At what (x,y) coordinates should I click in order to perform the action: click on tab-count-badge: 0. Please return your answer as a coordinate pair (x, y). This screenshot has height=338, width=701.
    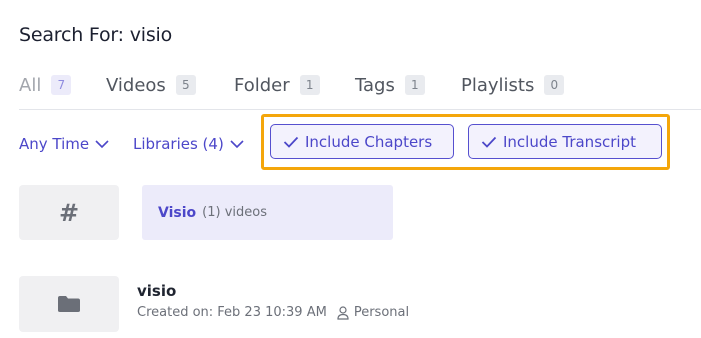
    Looking at the image, I should click on (554, 85).